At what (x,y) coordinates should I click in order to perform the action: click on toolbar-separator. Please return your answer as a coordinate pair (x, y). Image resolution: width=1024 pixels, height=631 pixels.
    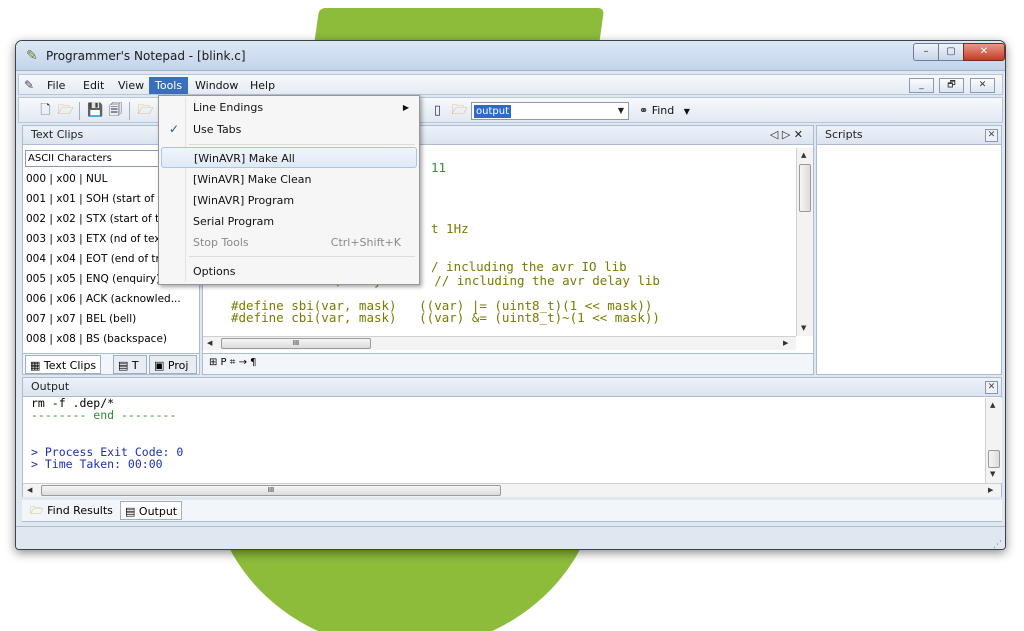
    Looking at the image, I should click on (129, 111).